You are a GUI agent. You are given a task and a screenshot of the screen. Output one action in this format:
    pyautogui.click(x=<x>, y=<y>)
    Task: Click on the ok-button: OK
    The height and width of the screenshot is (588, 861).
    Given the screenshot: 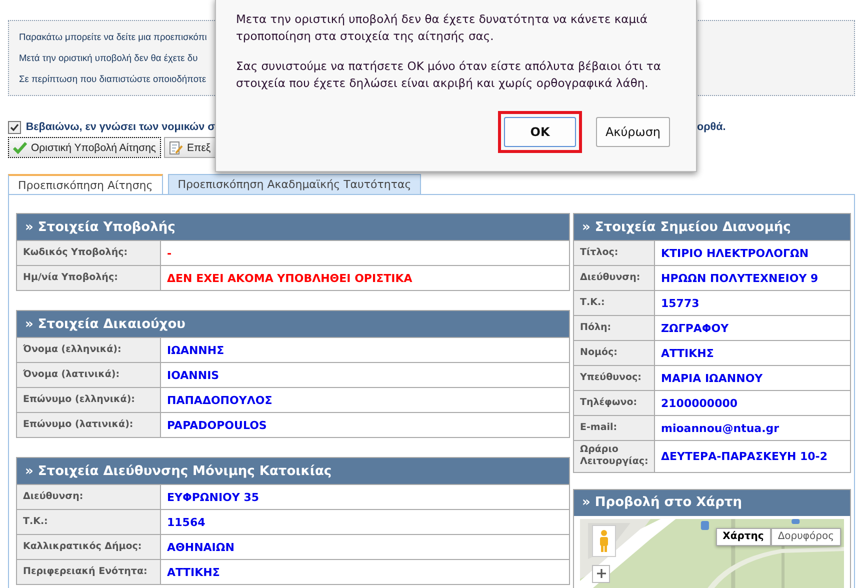 What is the action you would take?
    pyautogui.click(x=540, y=132)
    